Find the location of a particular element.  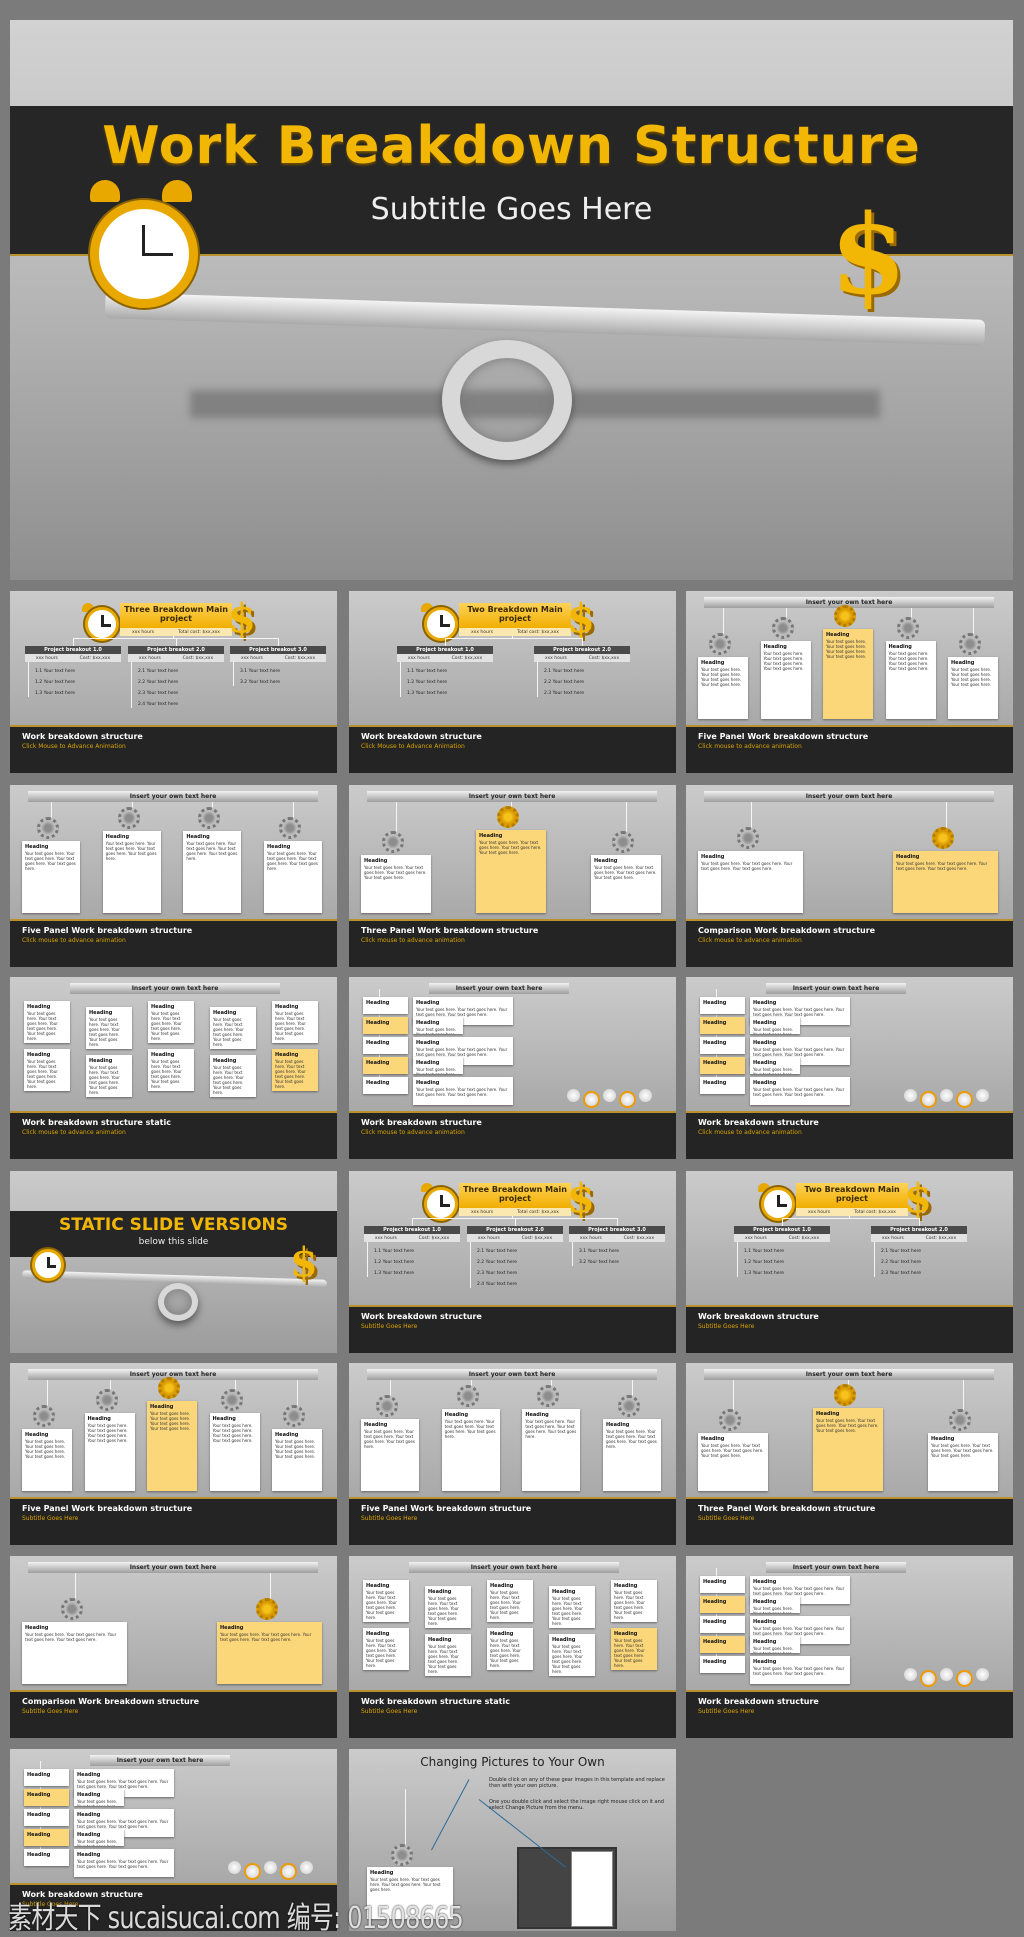

task-item: 1.1 Your text here is located at coordinates (427, 671).